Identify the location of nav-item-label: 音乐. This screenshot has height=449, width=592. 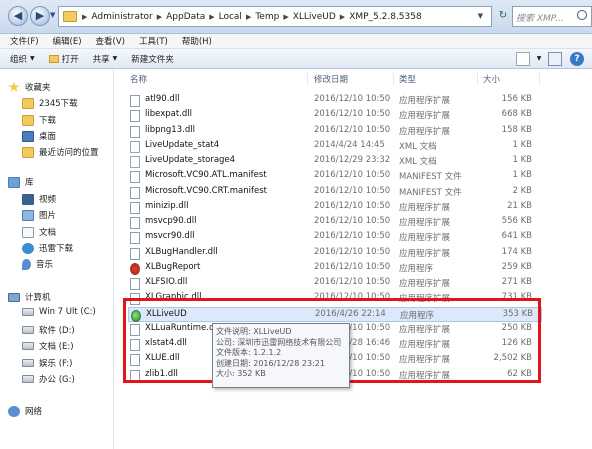
(45, 265).